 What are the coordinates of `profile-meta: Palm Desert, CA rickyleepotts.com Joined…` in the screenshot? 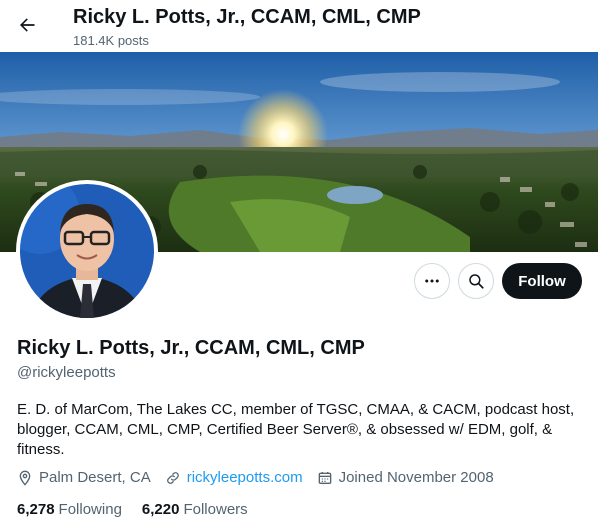 It's located at (262, 477).